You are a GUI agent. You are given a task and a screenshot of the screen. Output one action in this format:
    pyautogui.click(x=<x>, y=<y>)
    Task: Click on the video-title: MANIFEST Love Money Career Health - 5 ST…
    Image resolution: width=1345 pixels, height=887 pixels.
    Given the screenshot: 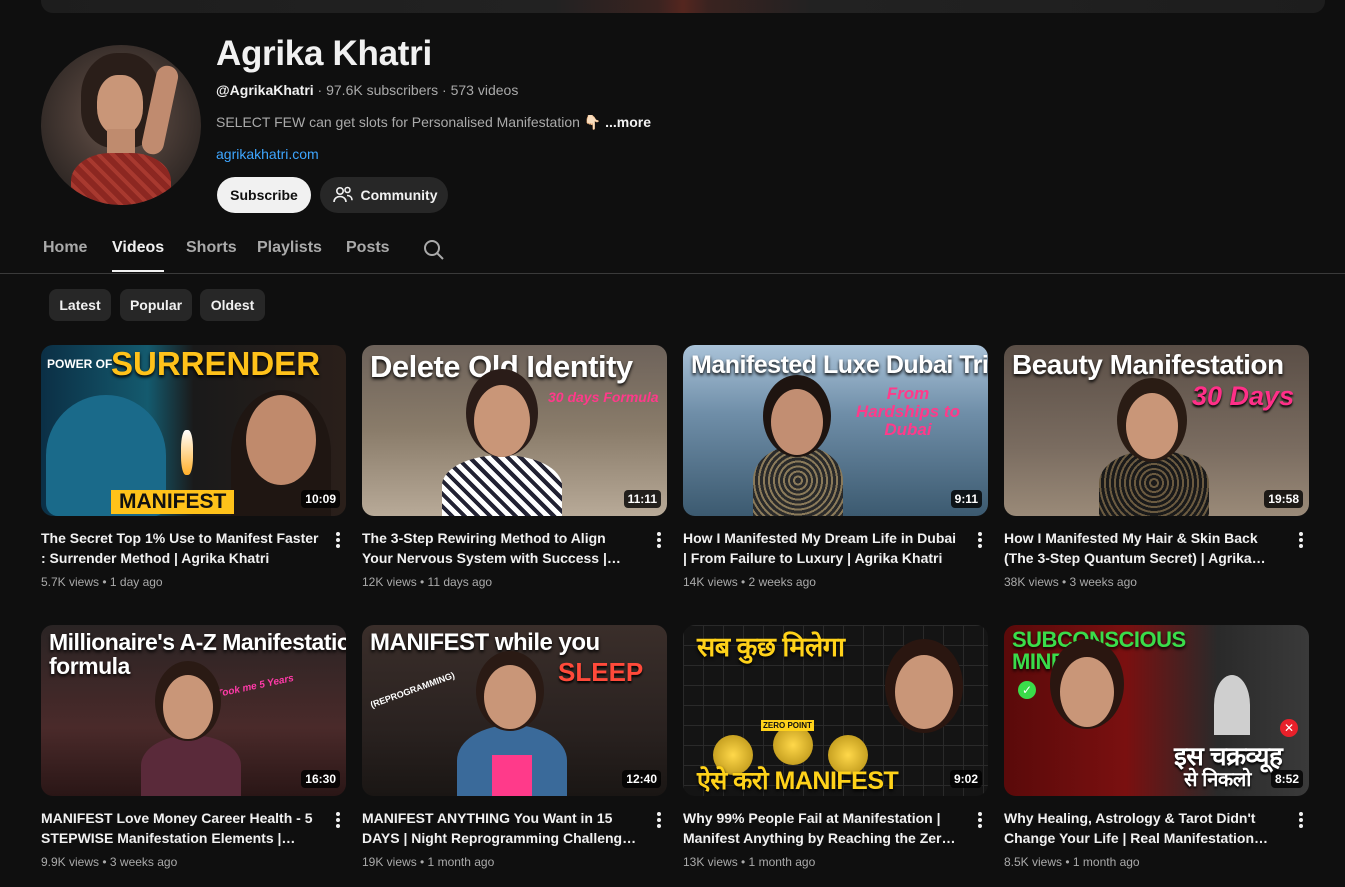 What is the action you would take?
    pyautogui.click(x=180, y=828)
    